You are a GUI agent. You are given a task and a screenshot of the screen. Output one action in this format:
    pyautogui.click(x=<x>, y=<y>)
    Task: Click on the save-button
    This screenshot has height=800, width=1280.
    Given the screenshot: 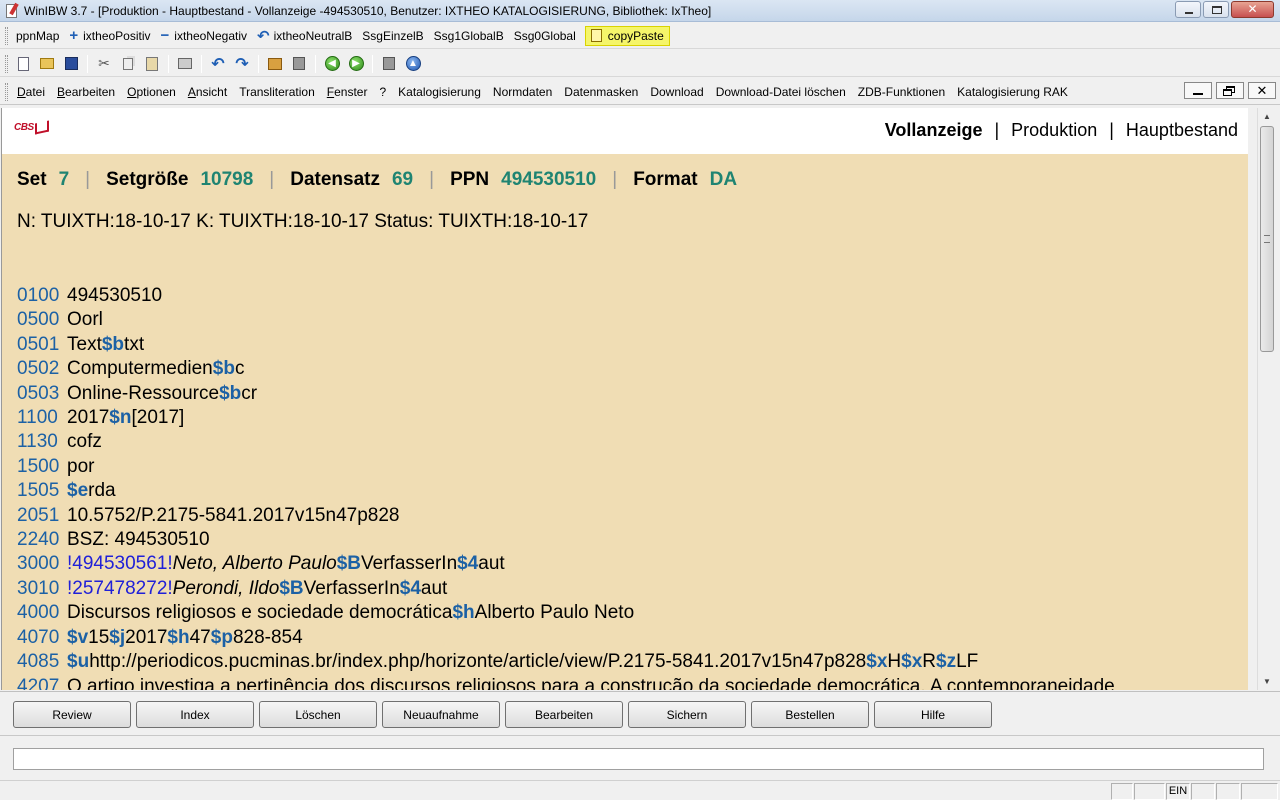 What is the action you would take?
    pyautogui.click(x=71, y=64)
    